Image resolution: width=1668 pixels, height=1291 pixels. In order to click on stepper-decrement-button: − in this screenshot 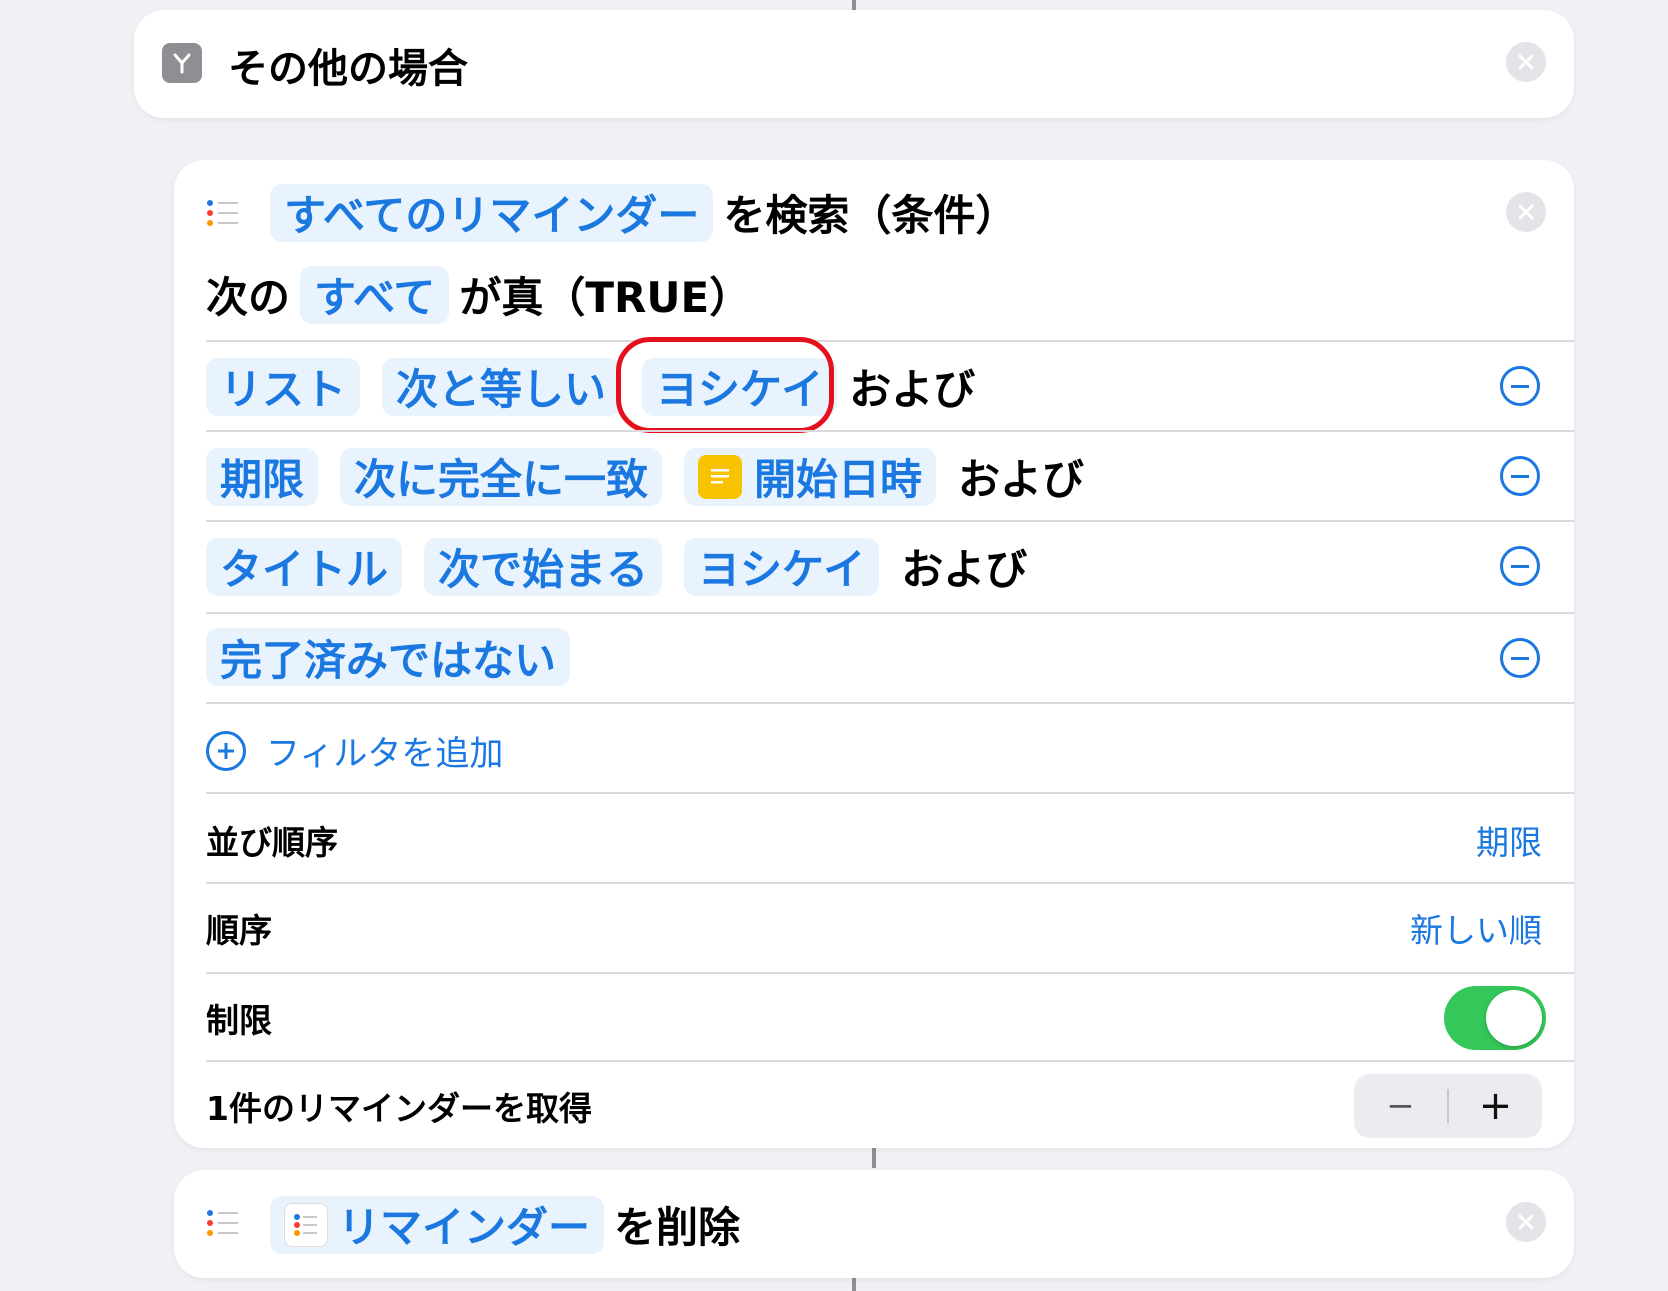, I will do `click(1400, 1106)`.